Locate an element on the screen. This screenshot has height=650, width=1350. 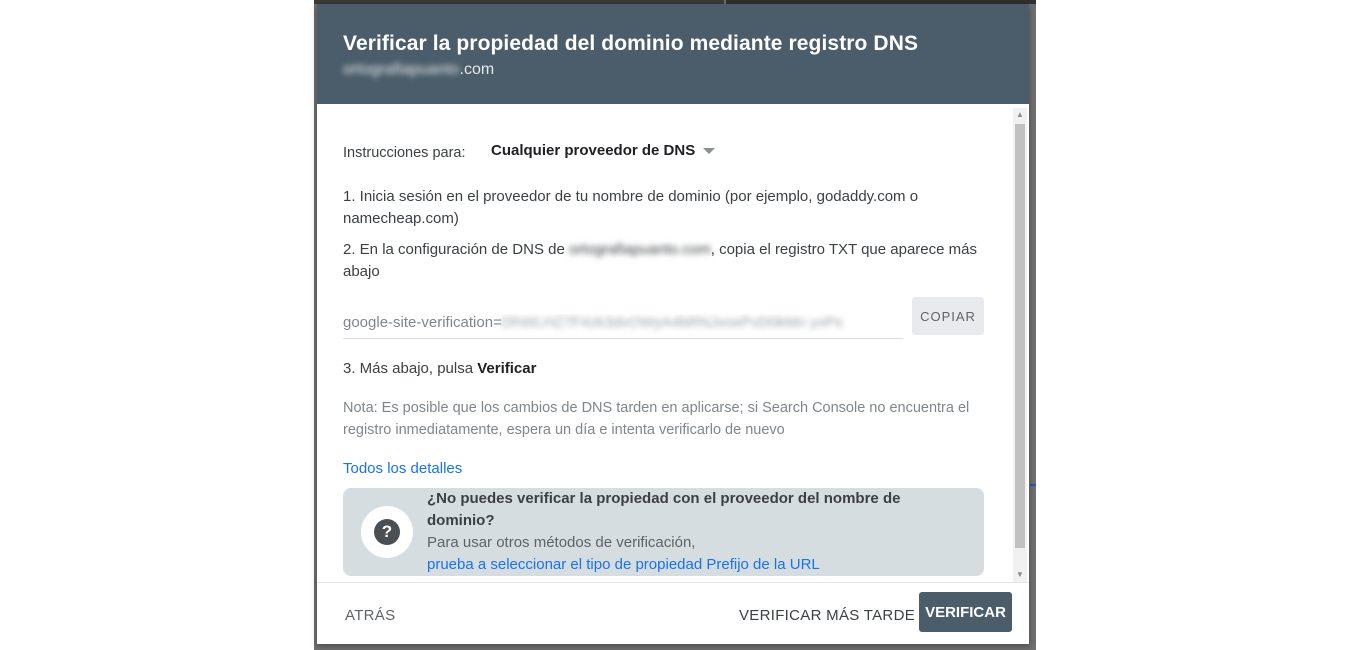
content-scrollbar: ▲ ▼ is located at coordinates (1020, 345).